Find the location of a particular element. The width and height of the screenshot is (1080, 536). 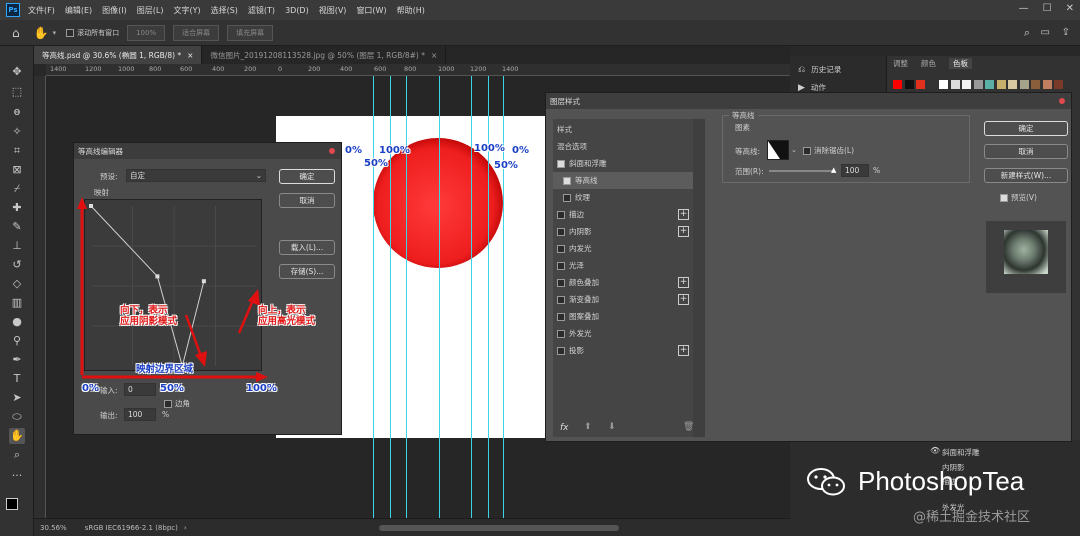

move-up-icon: ⬆ is located at coordinates (588, 427).